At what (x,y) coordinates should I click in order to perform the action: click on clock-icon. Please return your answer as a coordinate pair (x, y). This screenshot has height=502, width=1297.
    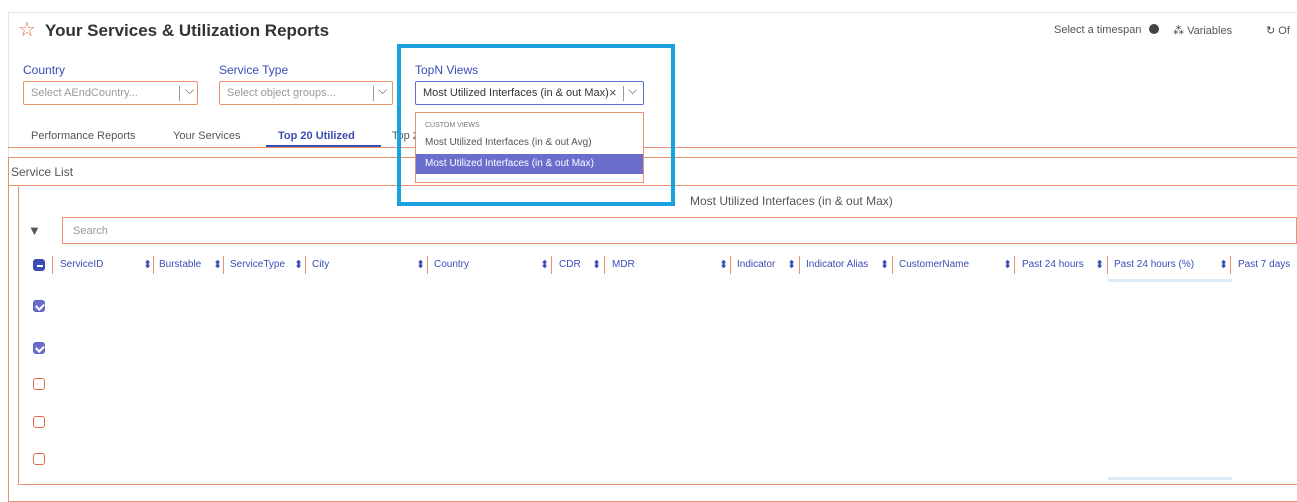
    Looking at the image, I should click on (1153, 29).